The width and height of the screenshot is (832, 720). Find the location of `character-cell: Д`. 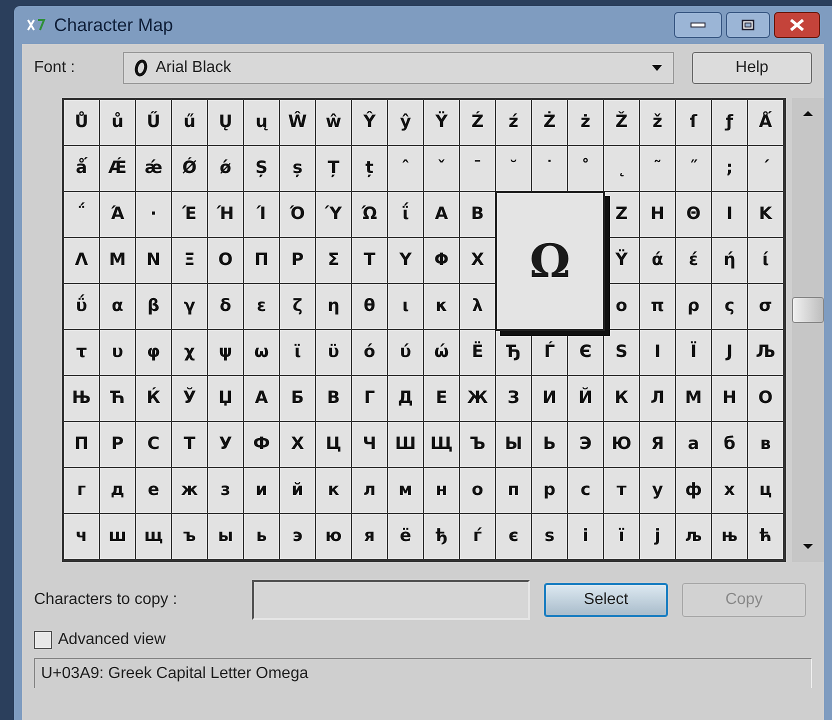

character-cell: Д is located at coordinates (406, 398).